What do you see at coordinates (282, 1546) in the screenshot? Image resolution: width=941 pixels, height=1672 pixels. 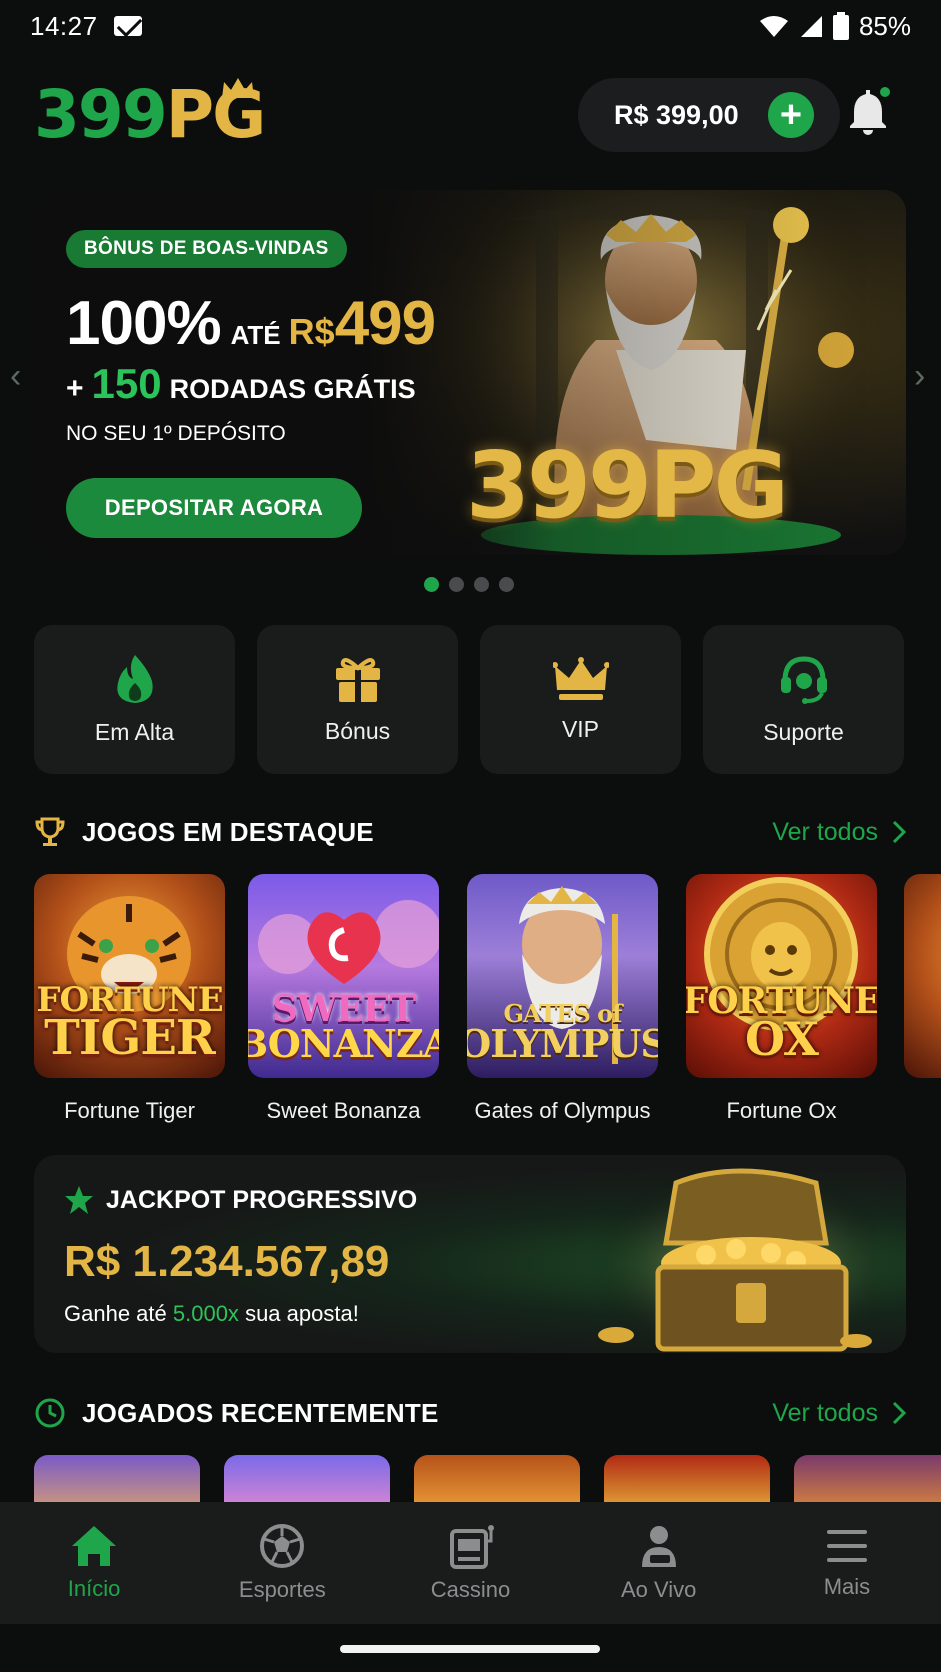 I see `soccer-ball-icon` at bounding box center [282, 1546].